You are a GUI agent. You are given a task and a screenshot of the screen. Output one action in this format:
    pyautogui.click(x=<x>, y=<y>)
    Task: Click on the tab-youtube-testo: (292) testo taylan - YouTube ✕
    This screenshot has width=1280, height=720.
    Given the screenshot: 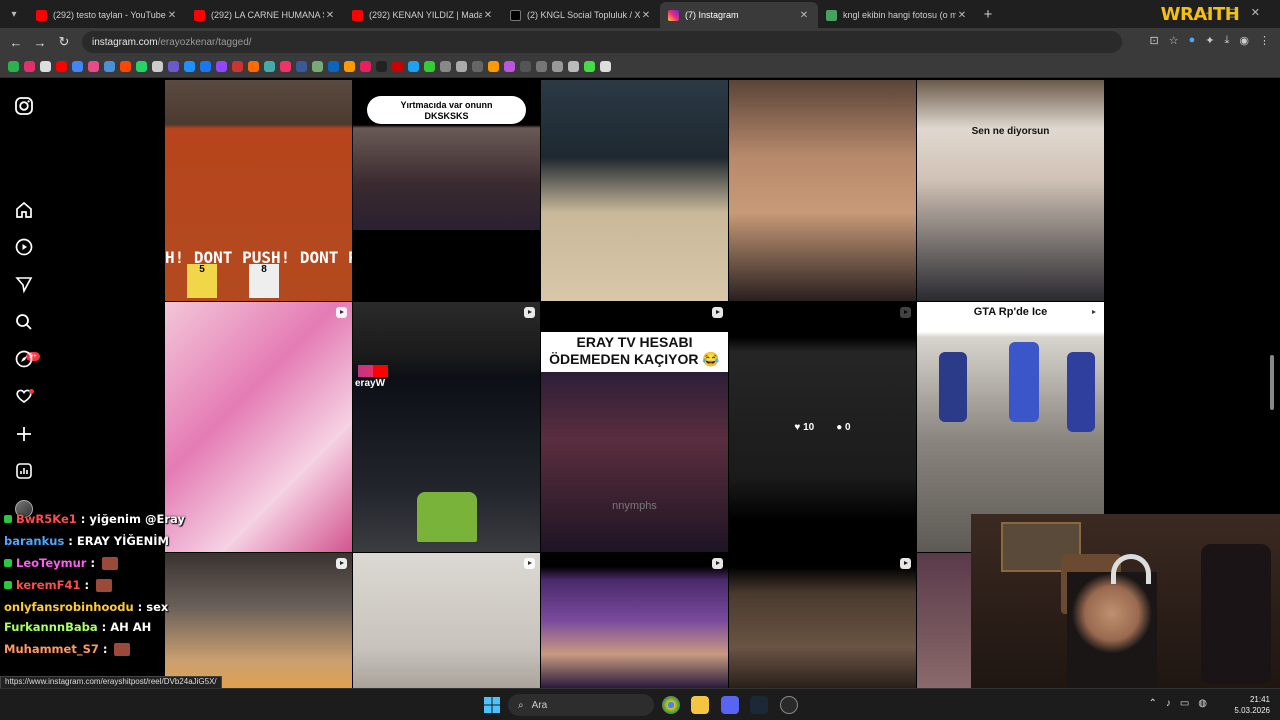 What is the action you would take?
    pyautogui.click(x=107, y=15)
    